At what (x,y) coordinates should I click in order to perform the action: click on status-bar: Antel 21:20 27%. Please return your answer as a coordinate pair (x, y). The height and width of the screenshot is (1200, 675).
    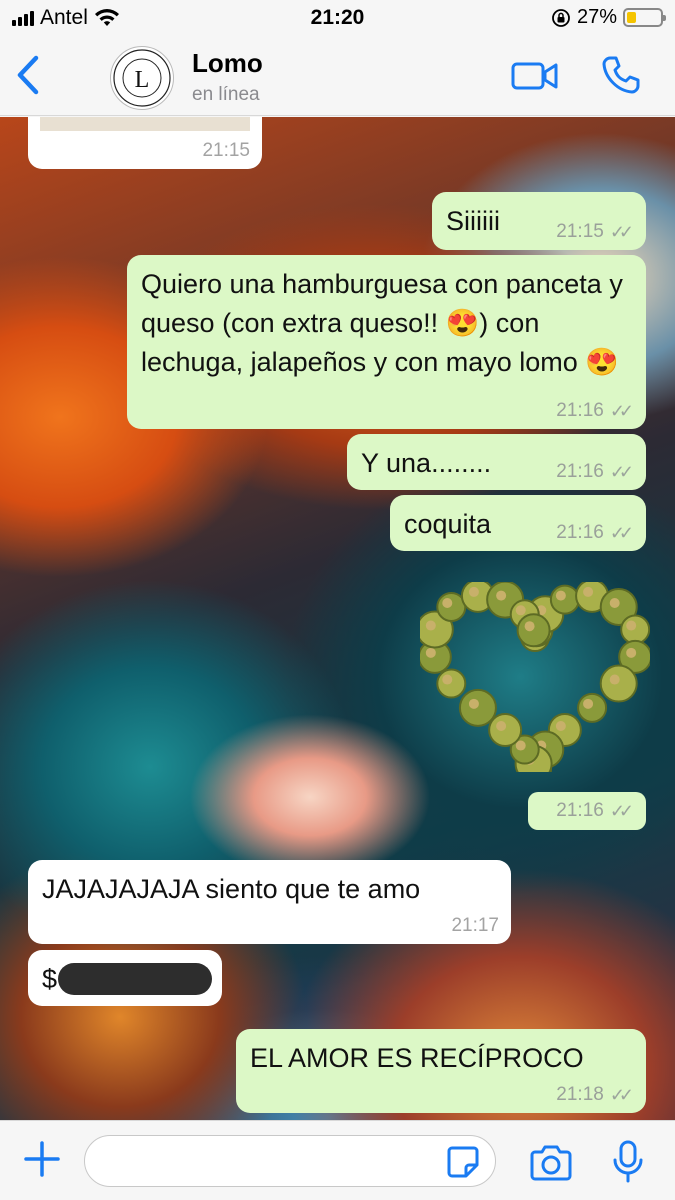
    Looking at the image, I should click on (337, 19).